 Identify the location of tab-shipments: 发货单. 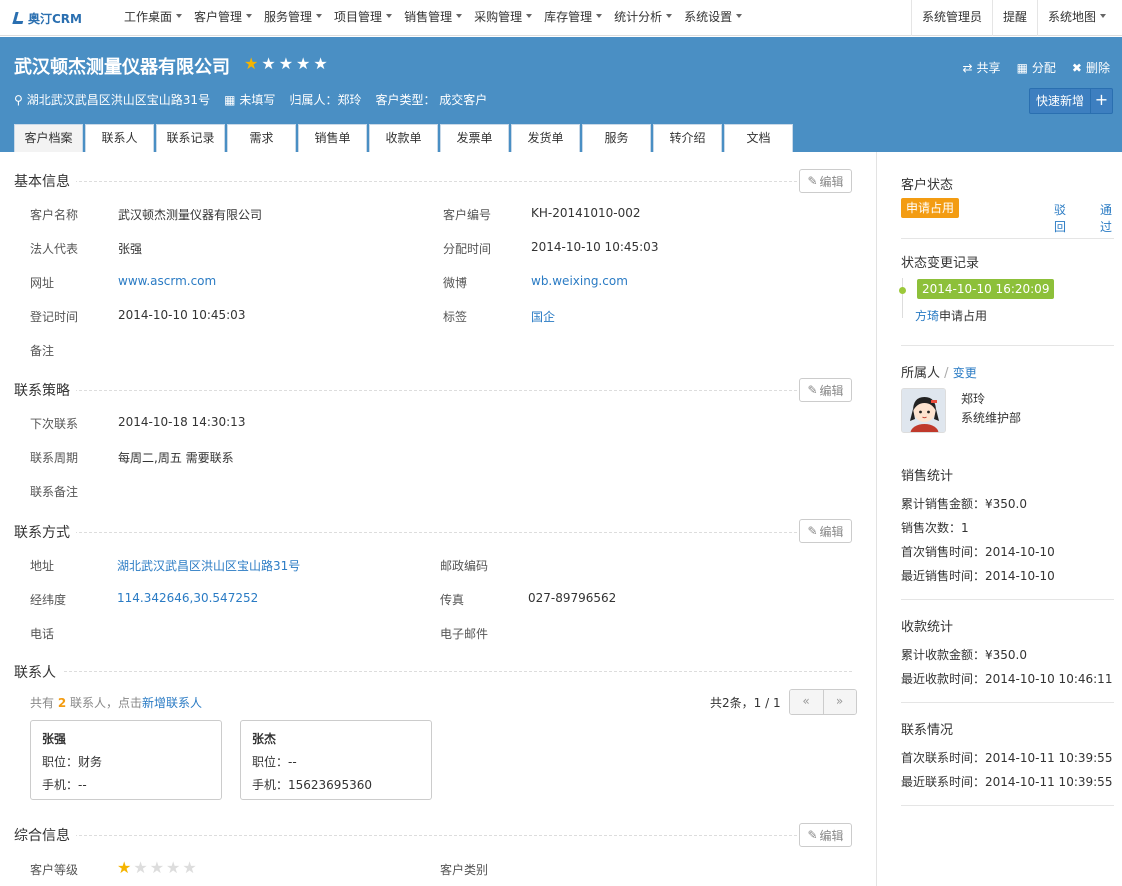
(545, 138).